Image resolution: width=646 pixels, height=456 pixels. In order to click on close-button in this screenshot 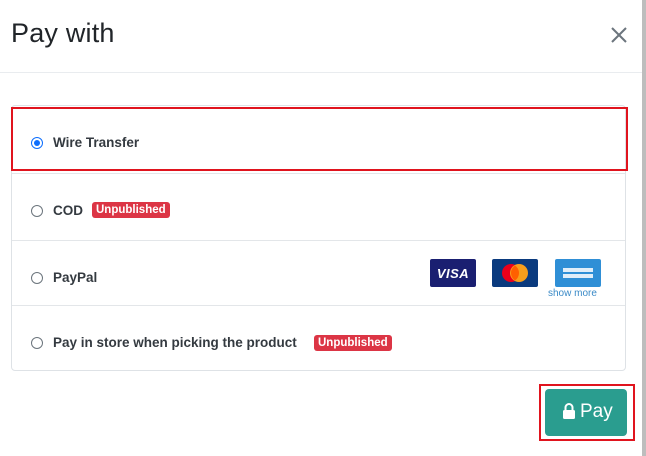, I will do `click(619, 35)`.